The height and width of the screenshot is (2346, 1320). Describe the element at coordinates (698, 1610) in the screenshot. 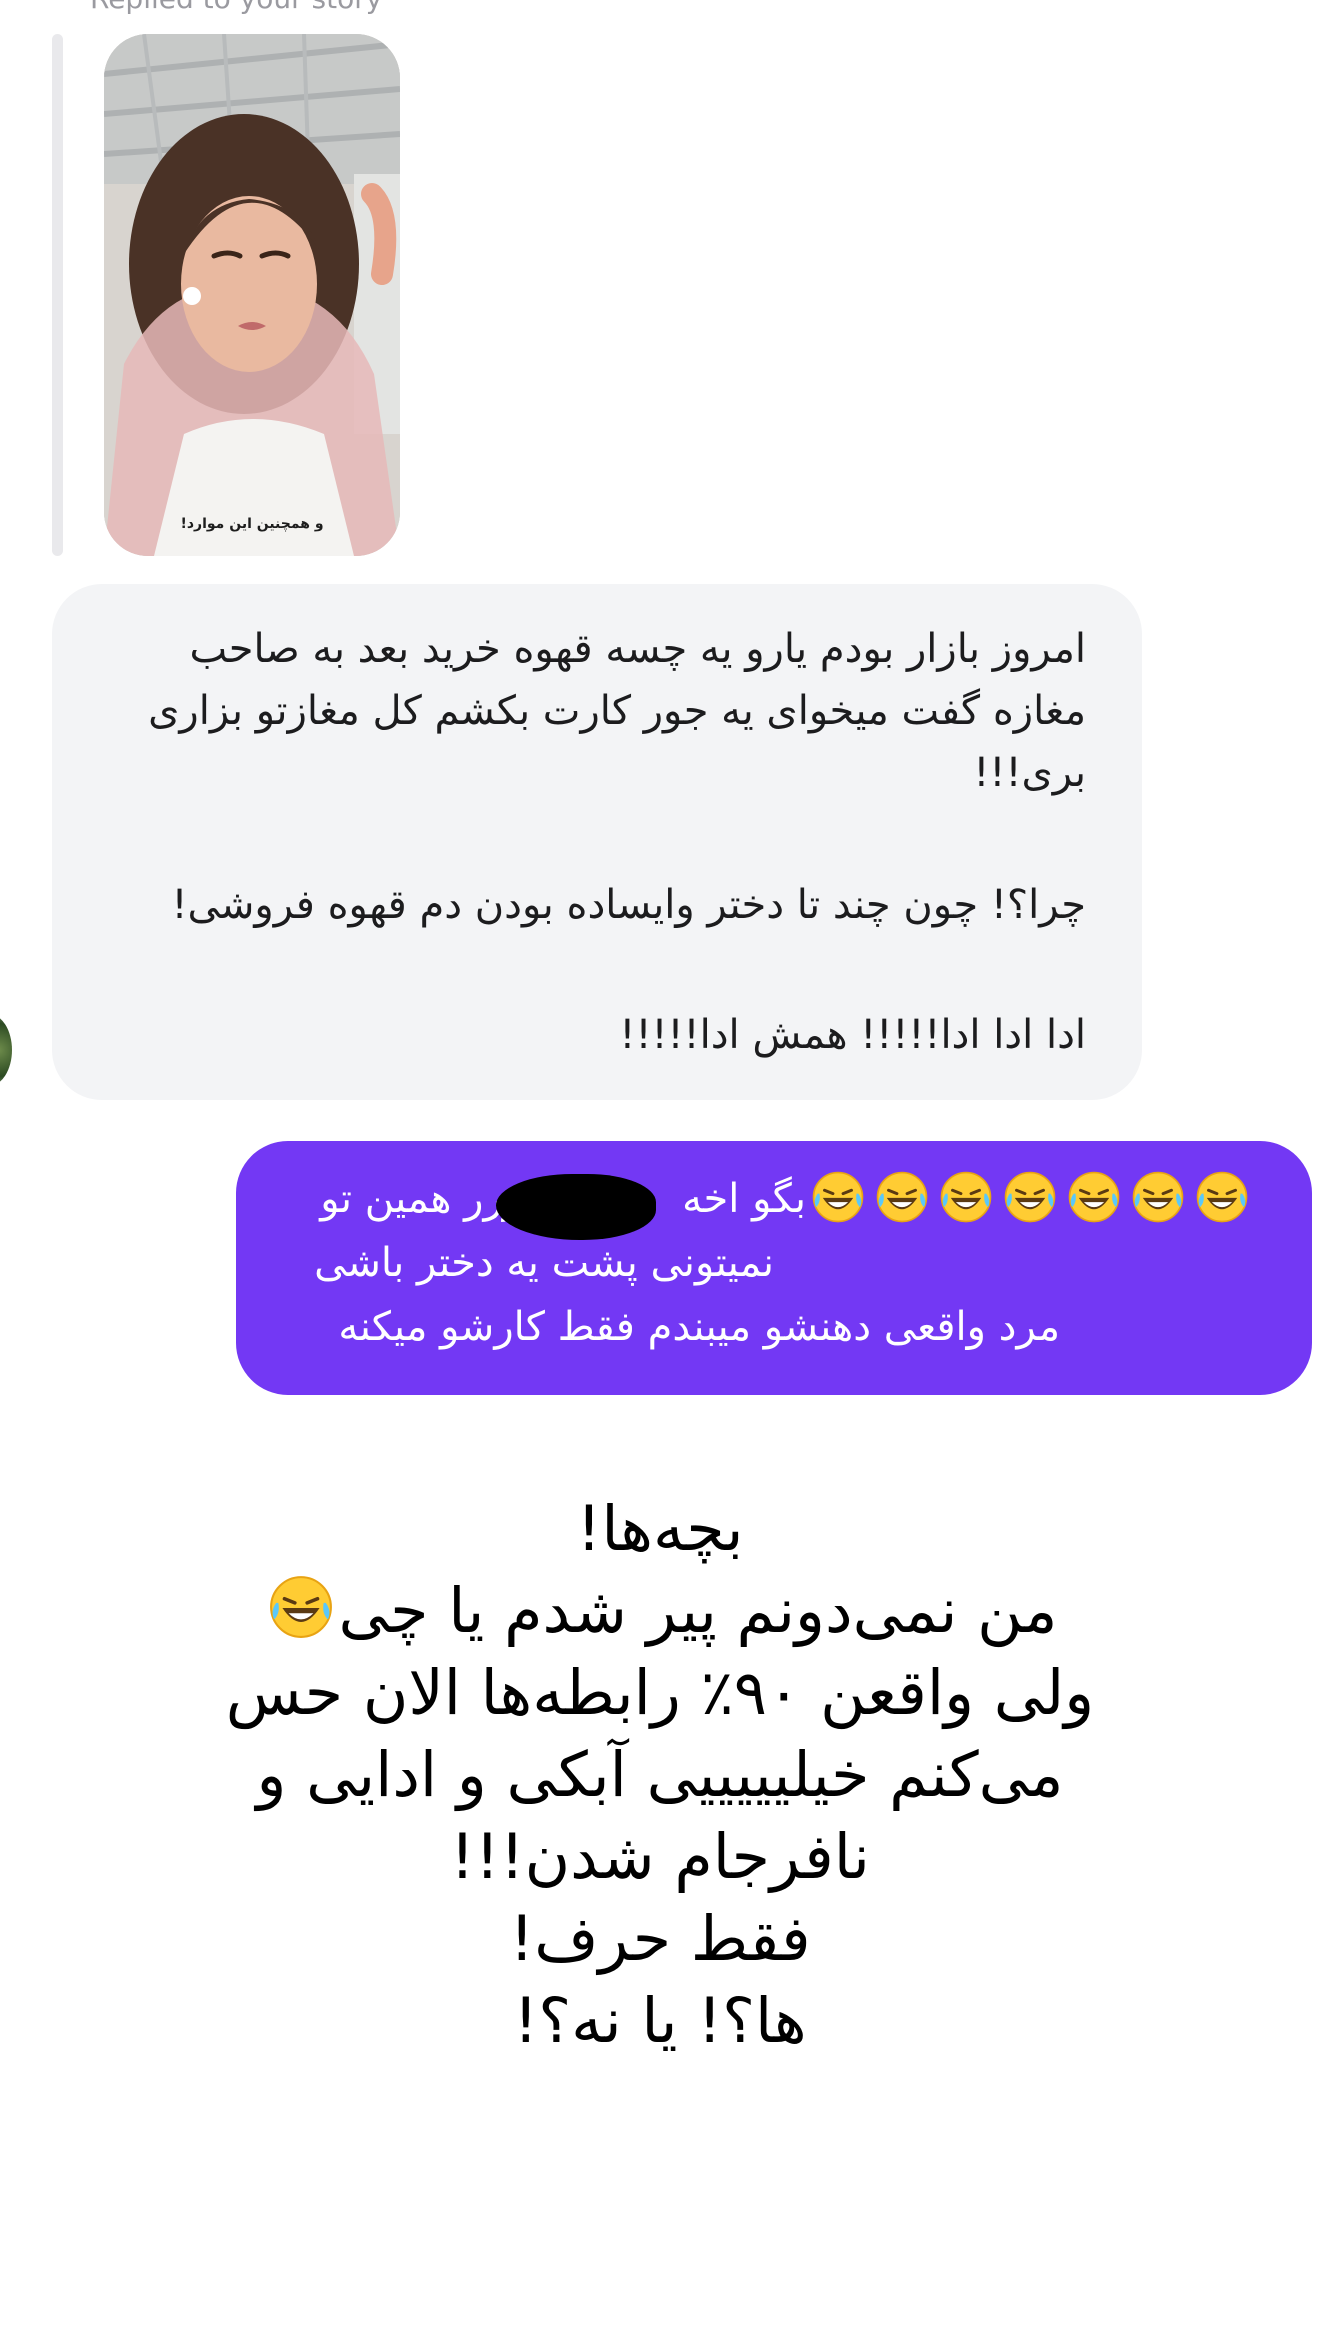

I see `caption-text: من نمی‌دونم پیر شدم یا چی` at that location.